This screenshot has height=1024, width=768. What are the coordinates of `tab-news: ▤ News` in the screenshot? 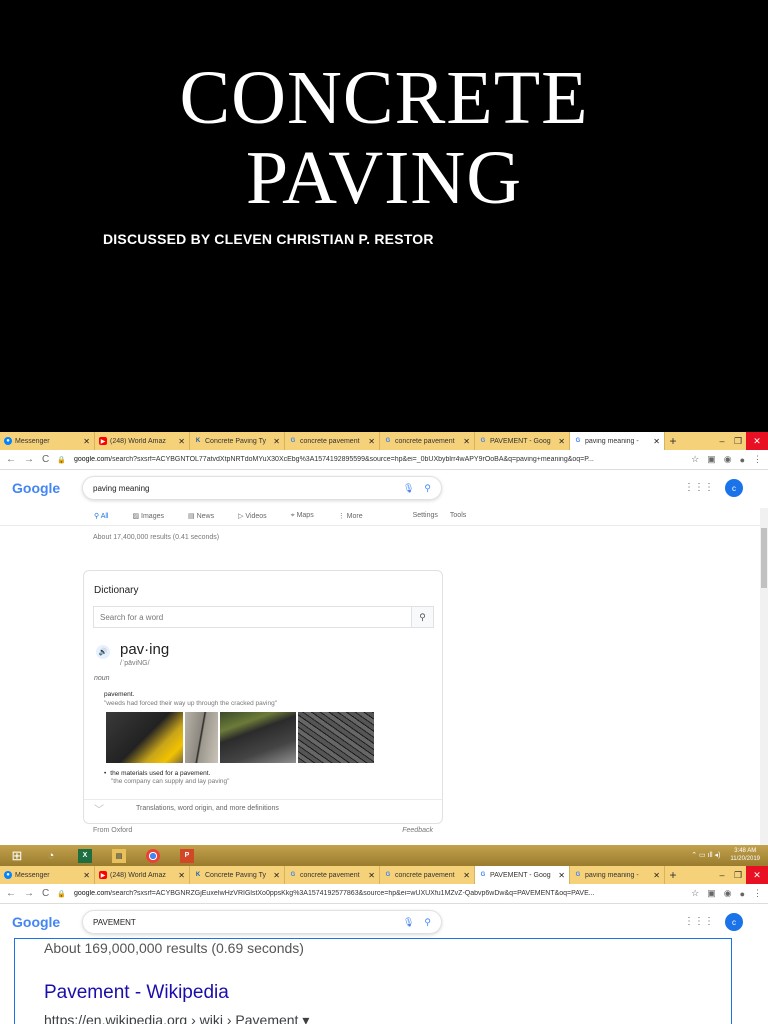 It's located at (207, 516).